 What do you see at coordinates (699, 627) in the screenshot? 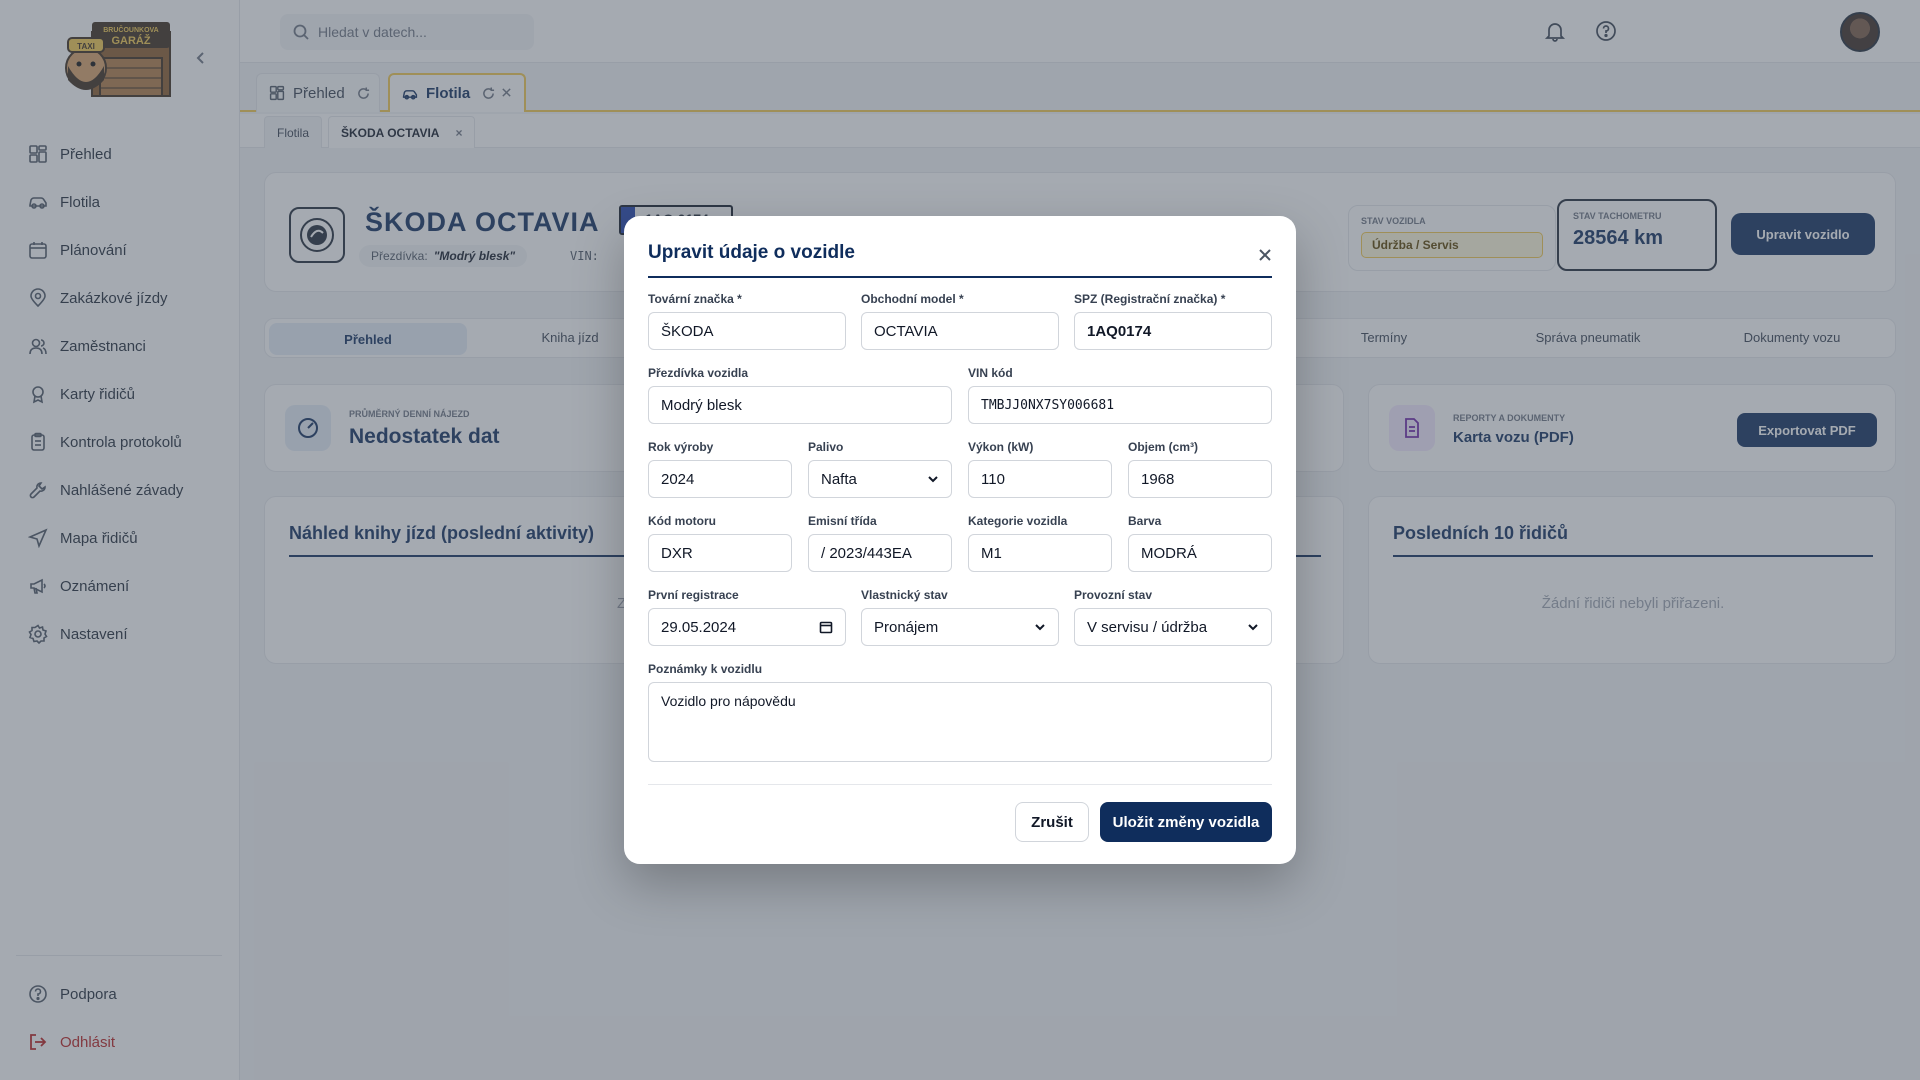
I see `first-registration-value: 29.05.2024` at bounding box center [699, 627].